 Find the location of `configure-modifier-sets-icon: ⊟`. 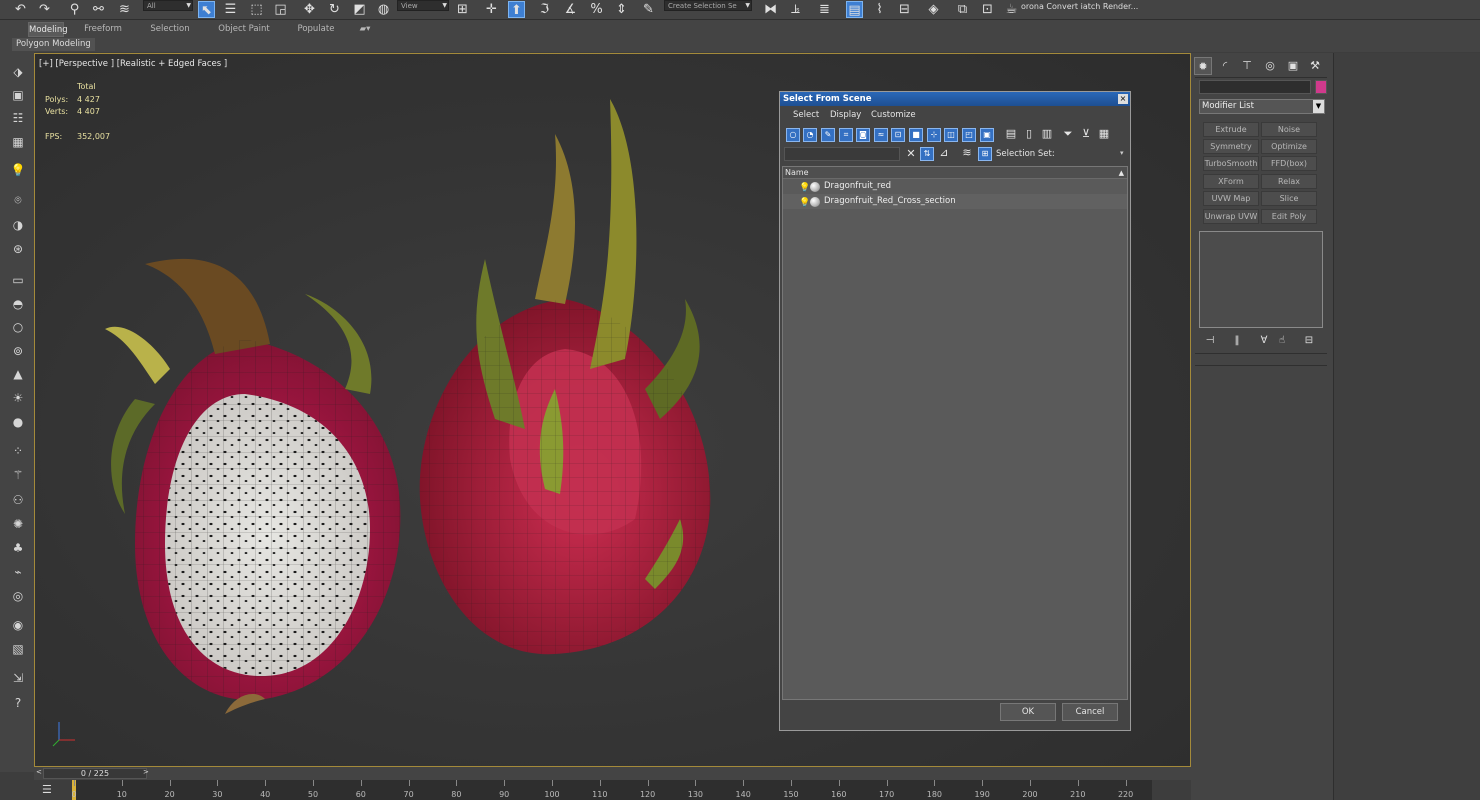

configure-modifier-sets-icon: ⊟ is located at coordinates (1309, 341).